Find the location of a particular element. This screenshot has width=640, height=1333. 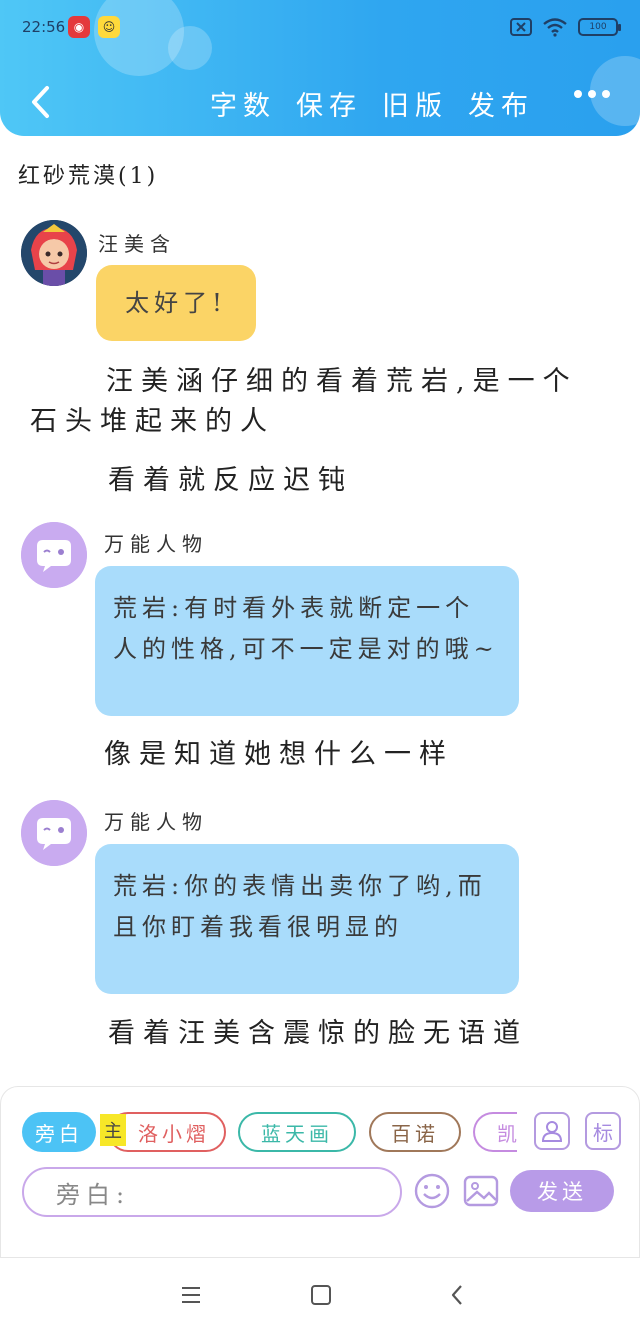

home-button is located at coordinates (321, 1295).